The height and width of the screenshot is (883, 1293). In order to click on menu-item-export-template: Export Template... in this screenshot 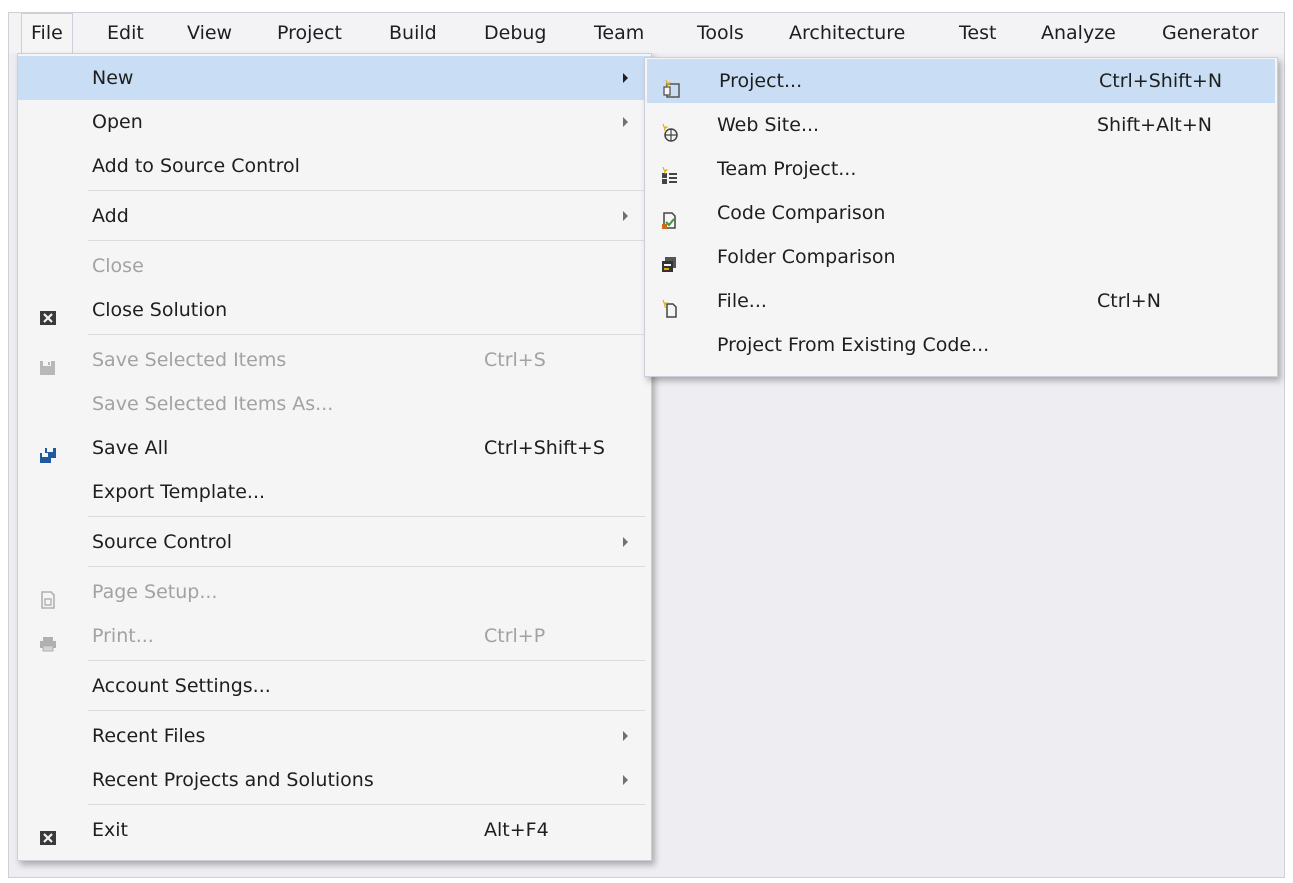, I will do `click(334, 492)`.